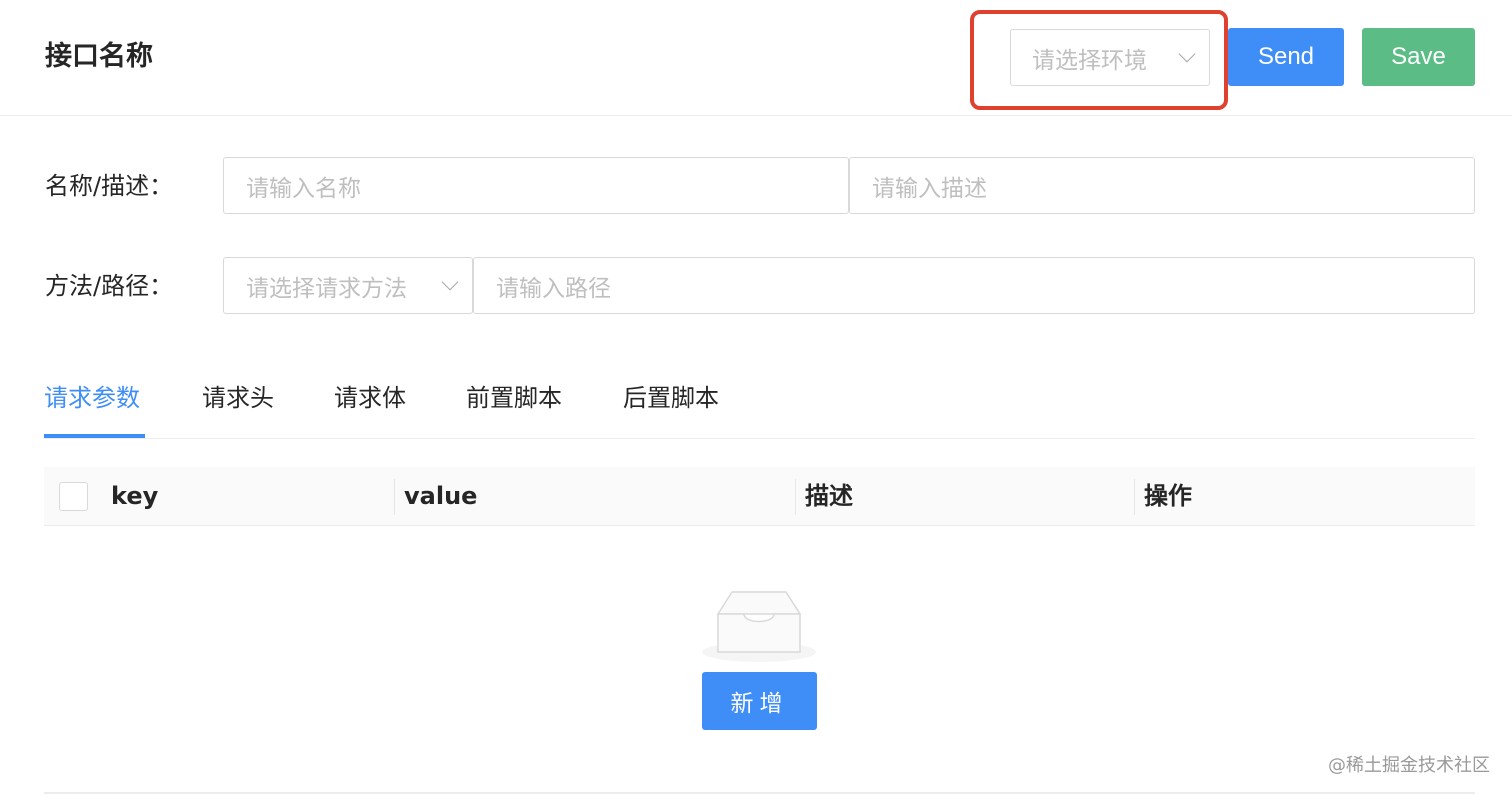  I want to click on tab-request-body: 请求体, so click(370, 398).